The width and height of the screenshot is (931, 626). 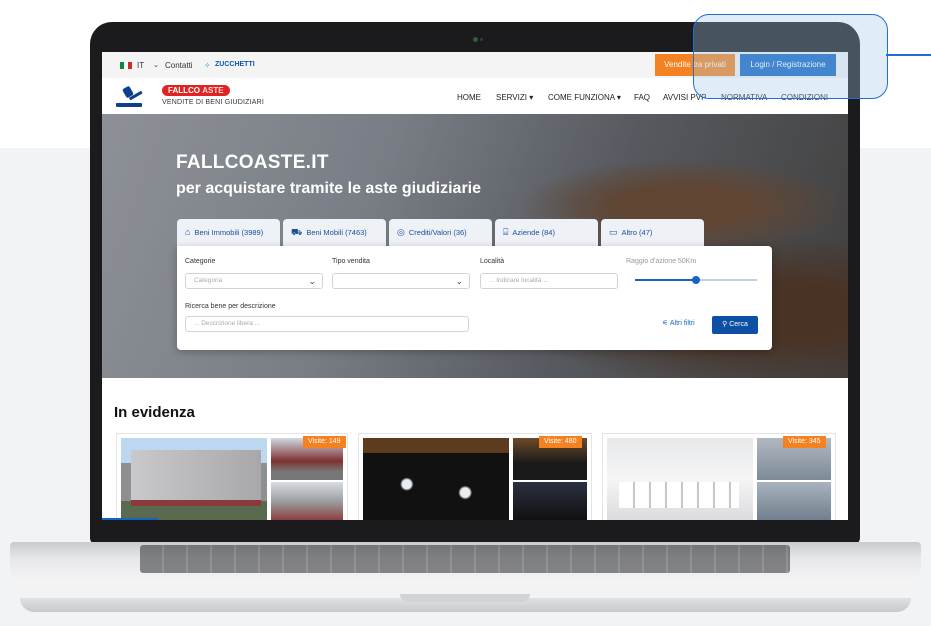 I want to click on tab-aziende: ⌸ Aziende (84), so click(x=546, y=232).